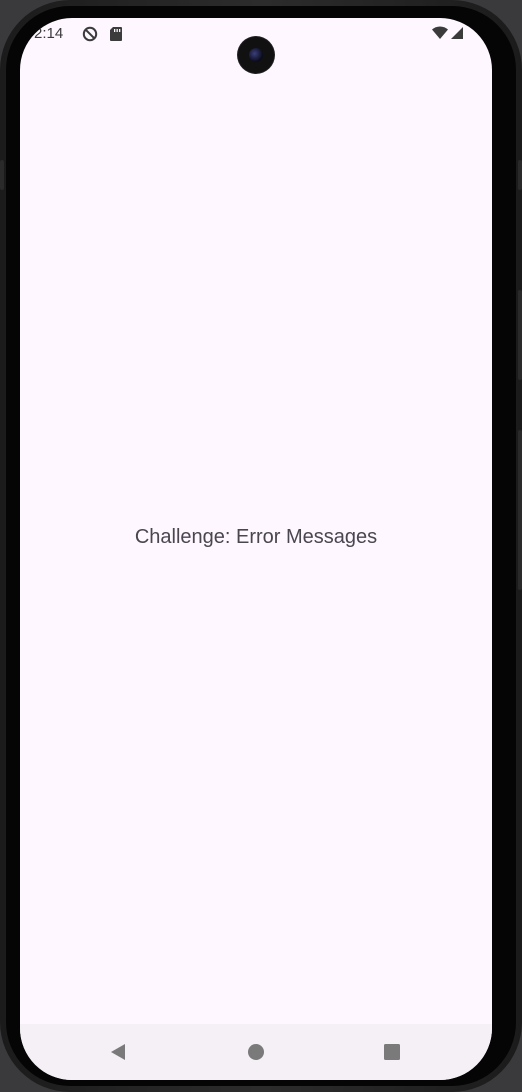 Image resolution: width=522 pixels, height=1092 pixels. What do you see at coordinates (49, 33) in the screenshot?
I see `status-time: 2:14` at bounding box center [49, 33].